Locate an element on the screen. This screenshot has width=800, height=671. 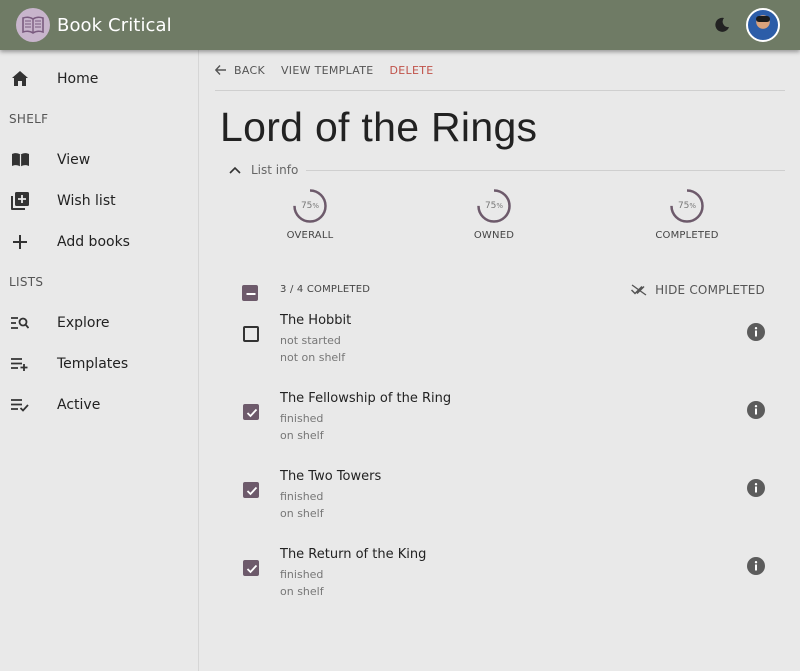
stat-overall: 75% OVERALL is located at coordinates (310, 214).